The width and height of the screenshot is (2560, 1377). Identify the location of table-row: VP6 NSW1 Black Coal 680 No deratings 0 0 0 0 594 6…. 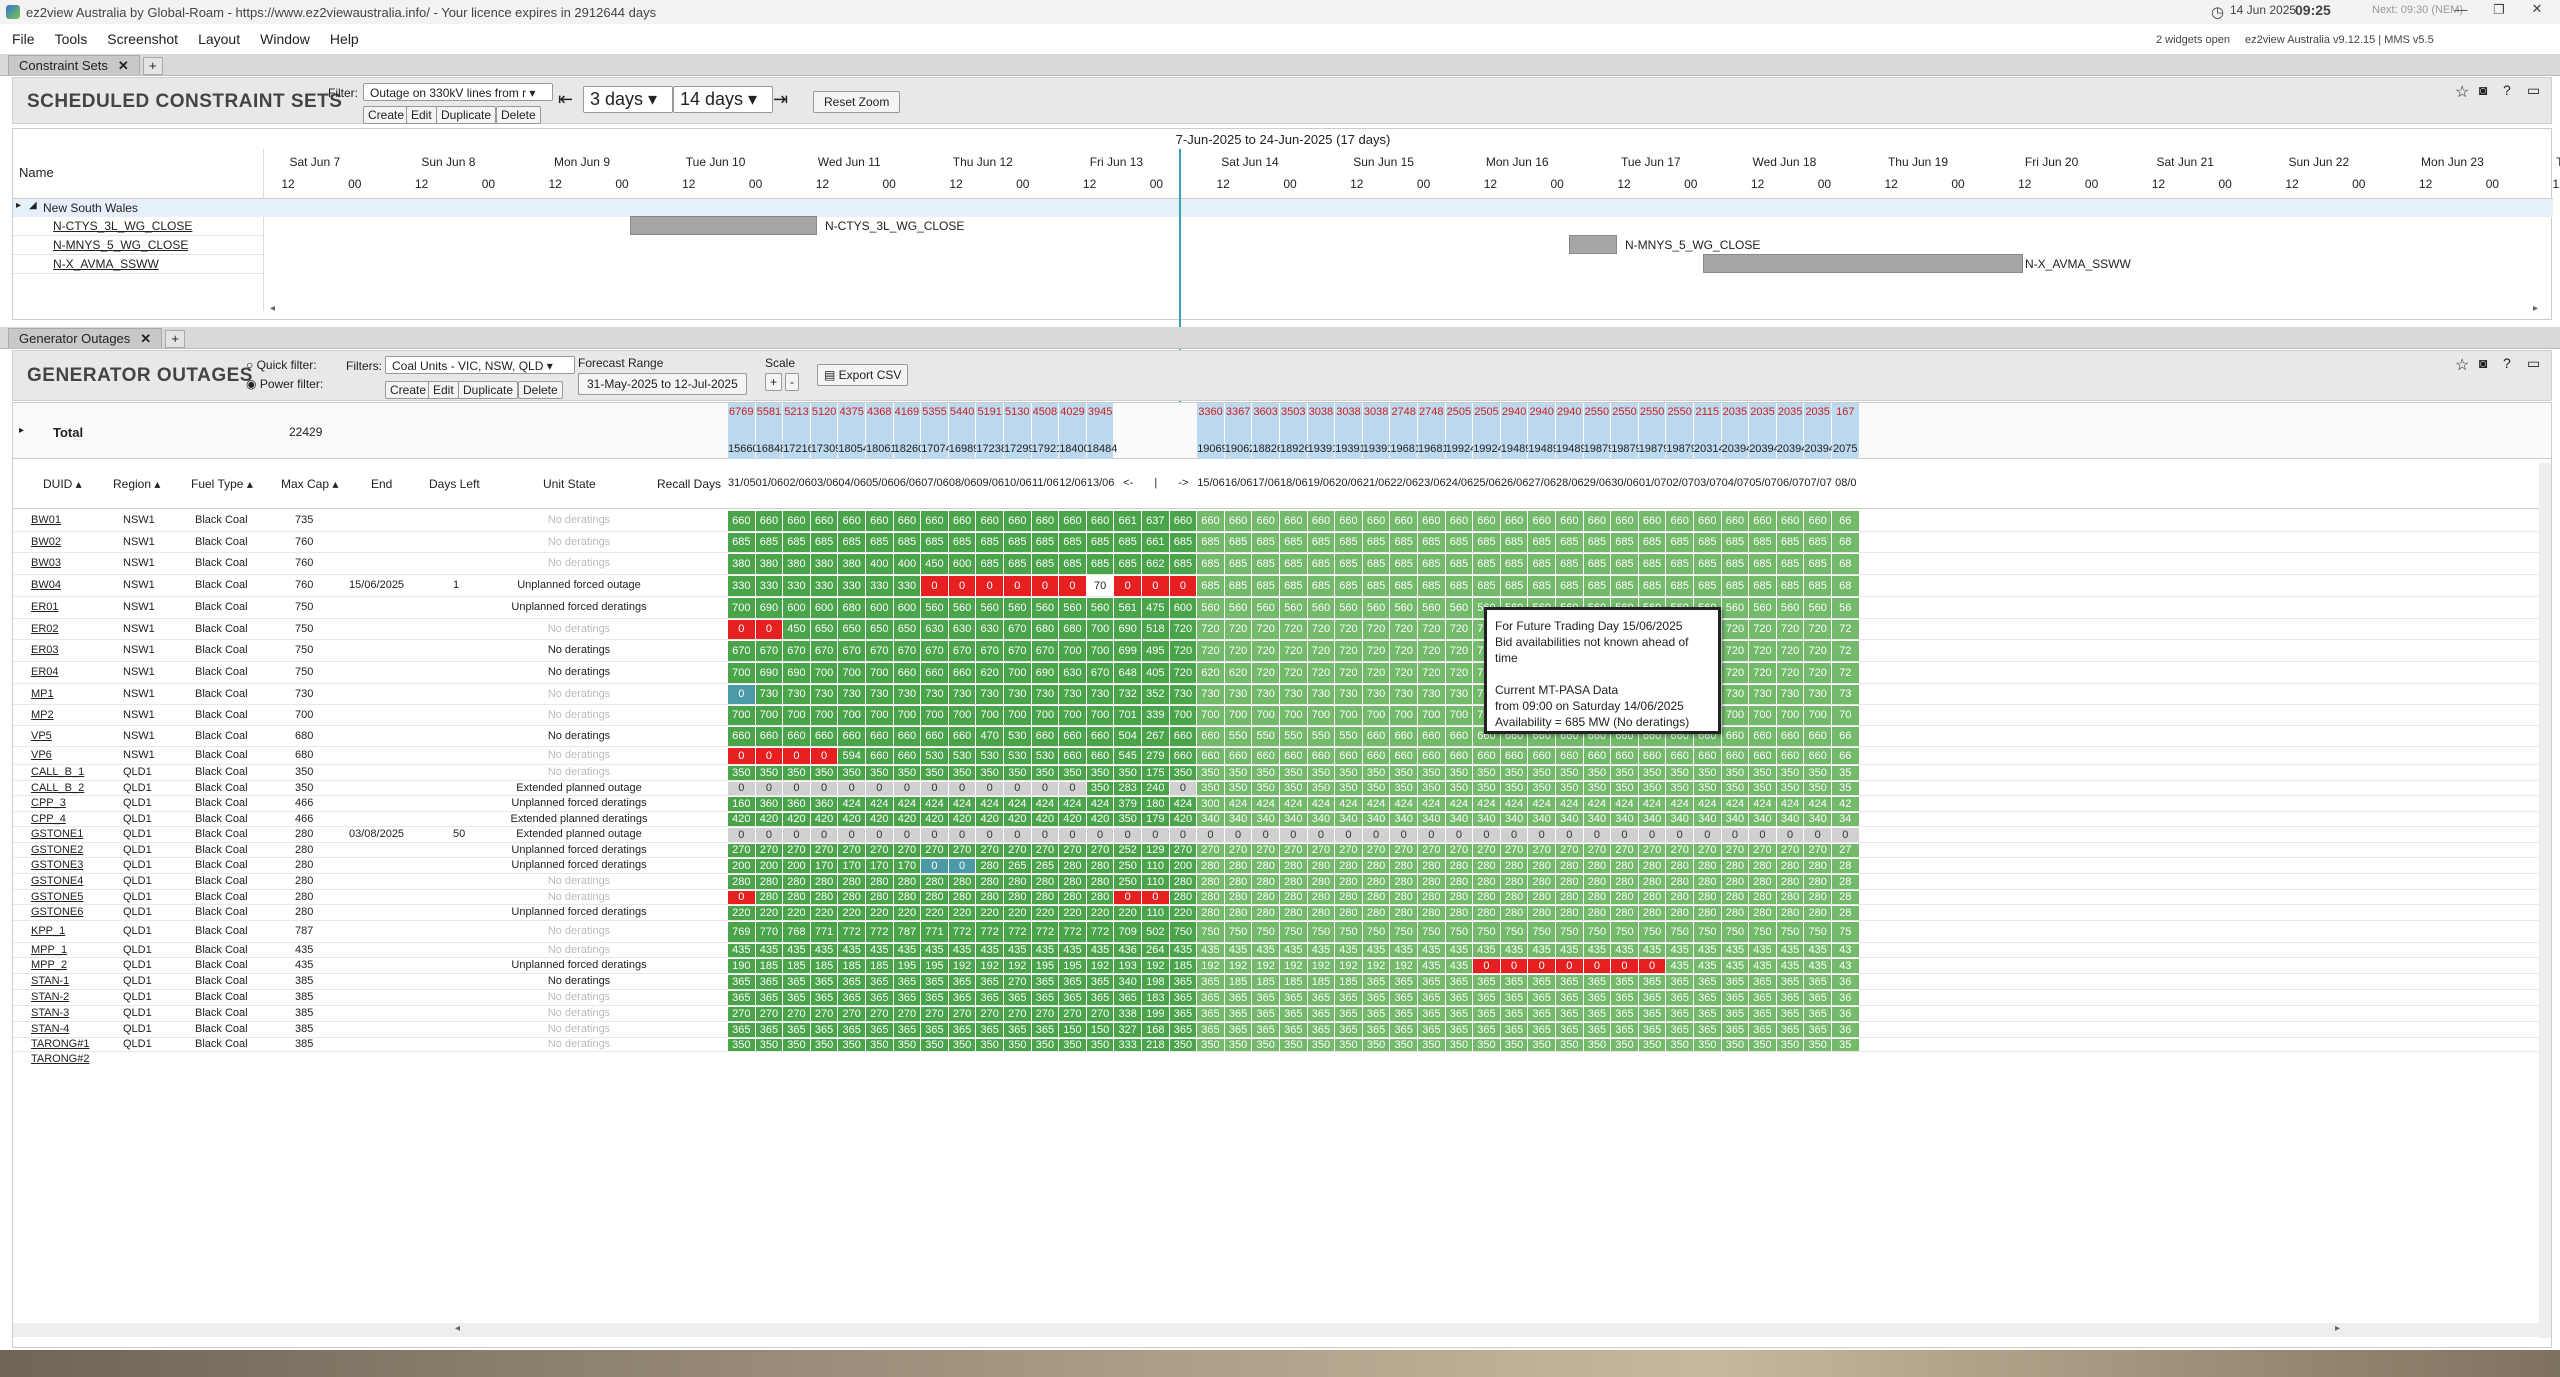
(1276, 756).